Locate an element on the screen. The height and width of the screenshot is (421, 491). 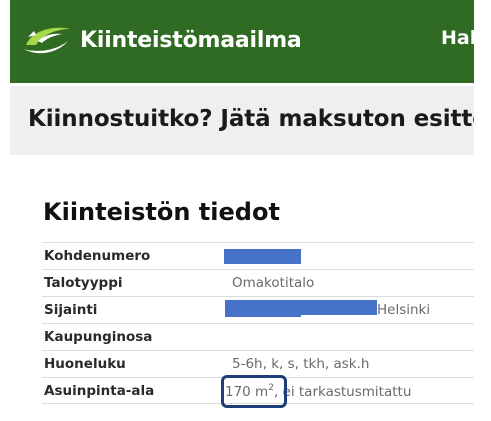
row-value: 5-6h, k, s, tkh, ask.h is located at coordinates (301, 364).